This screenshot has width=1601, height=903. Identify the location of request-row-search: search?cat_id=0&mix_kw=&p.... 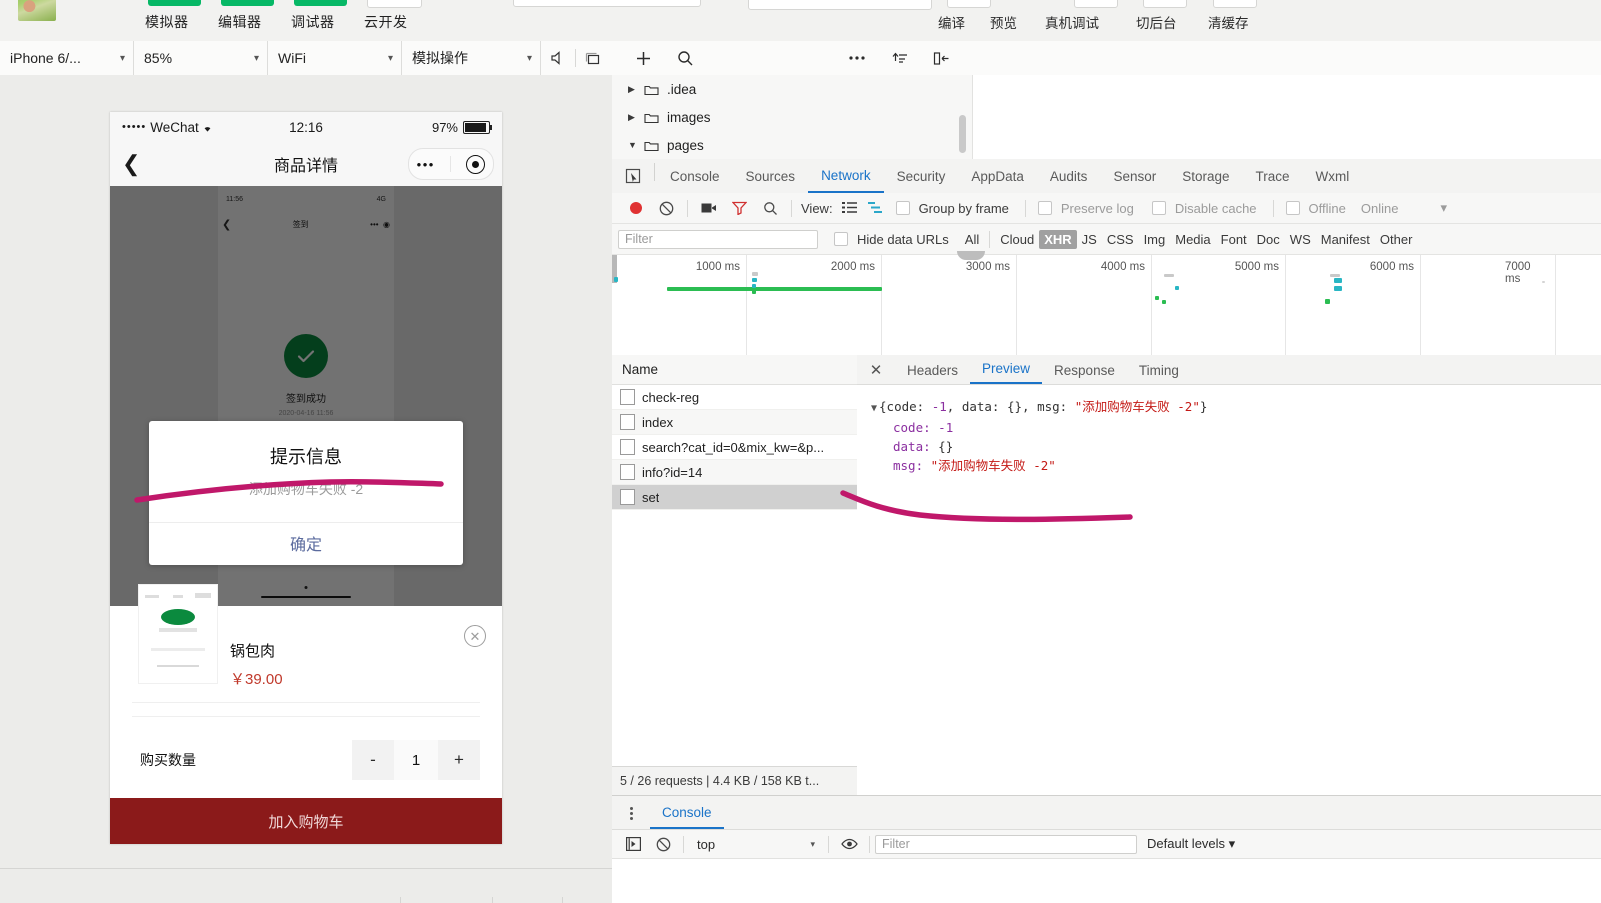
(734, 447).